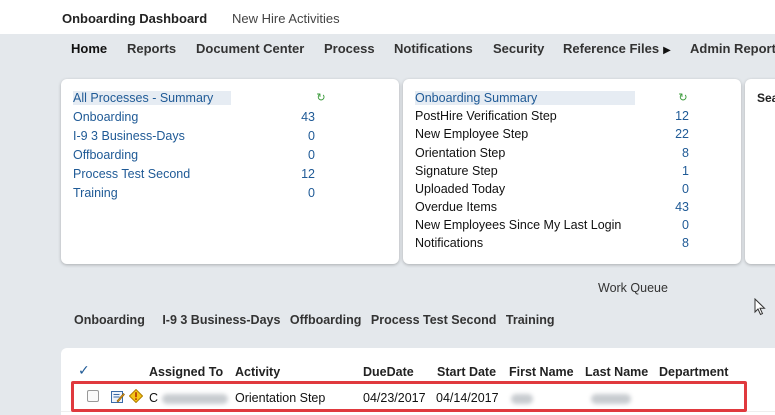  What do you see at coordinates (221, 320) in the screenshot?
I see `tab-i9-3-business-days: I-9 3 Business-Days` at bounding box center [221, 320].